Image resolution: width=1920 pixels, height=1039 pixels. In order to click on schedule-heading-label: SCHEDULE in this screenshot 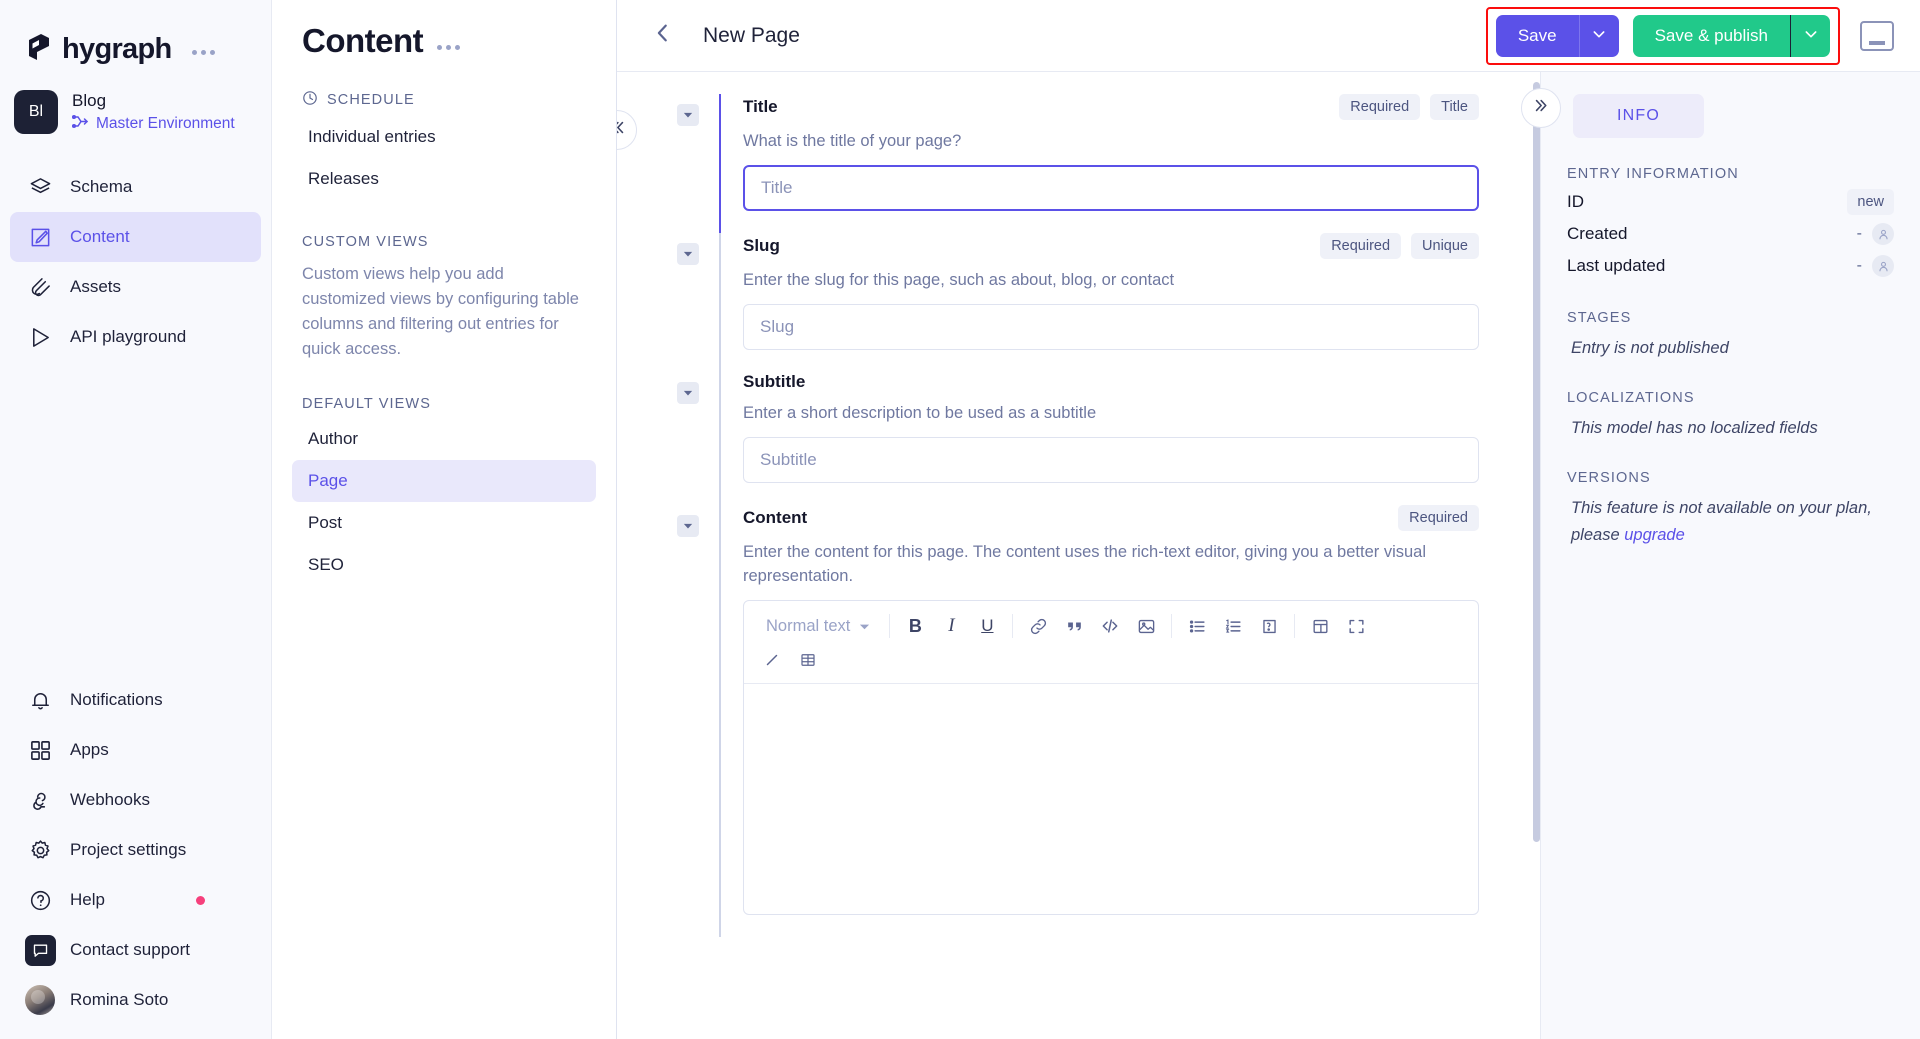, I will do `click(371, 100)`.